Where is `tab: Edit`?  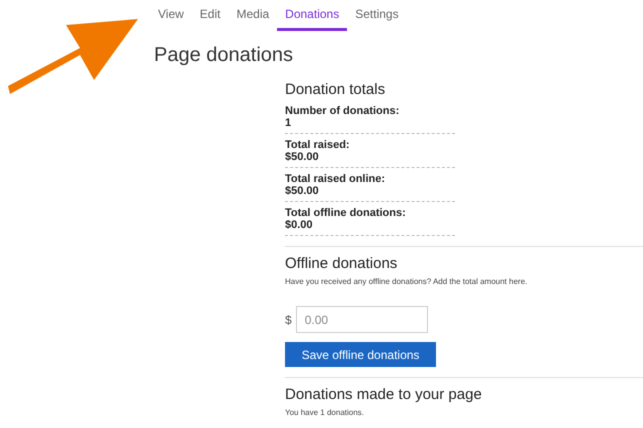 tab: Edit is located at coordinates (210, 15).